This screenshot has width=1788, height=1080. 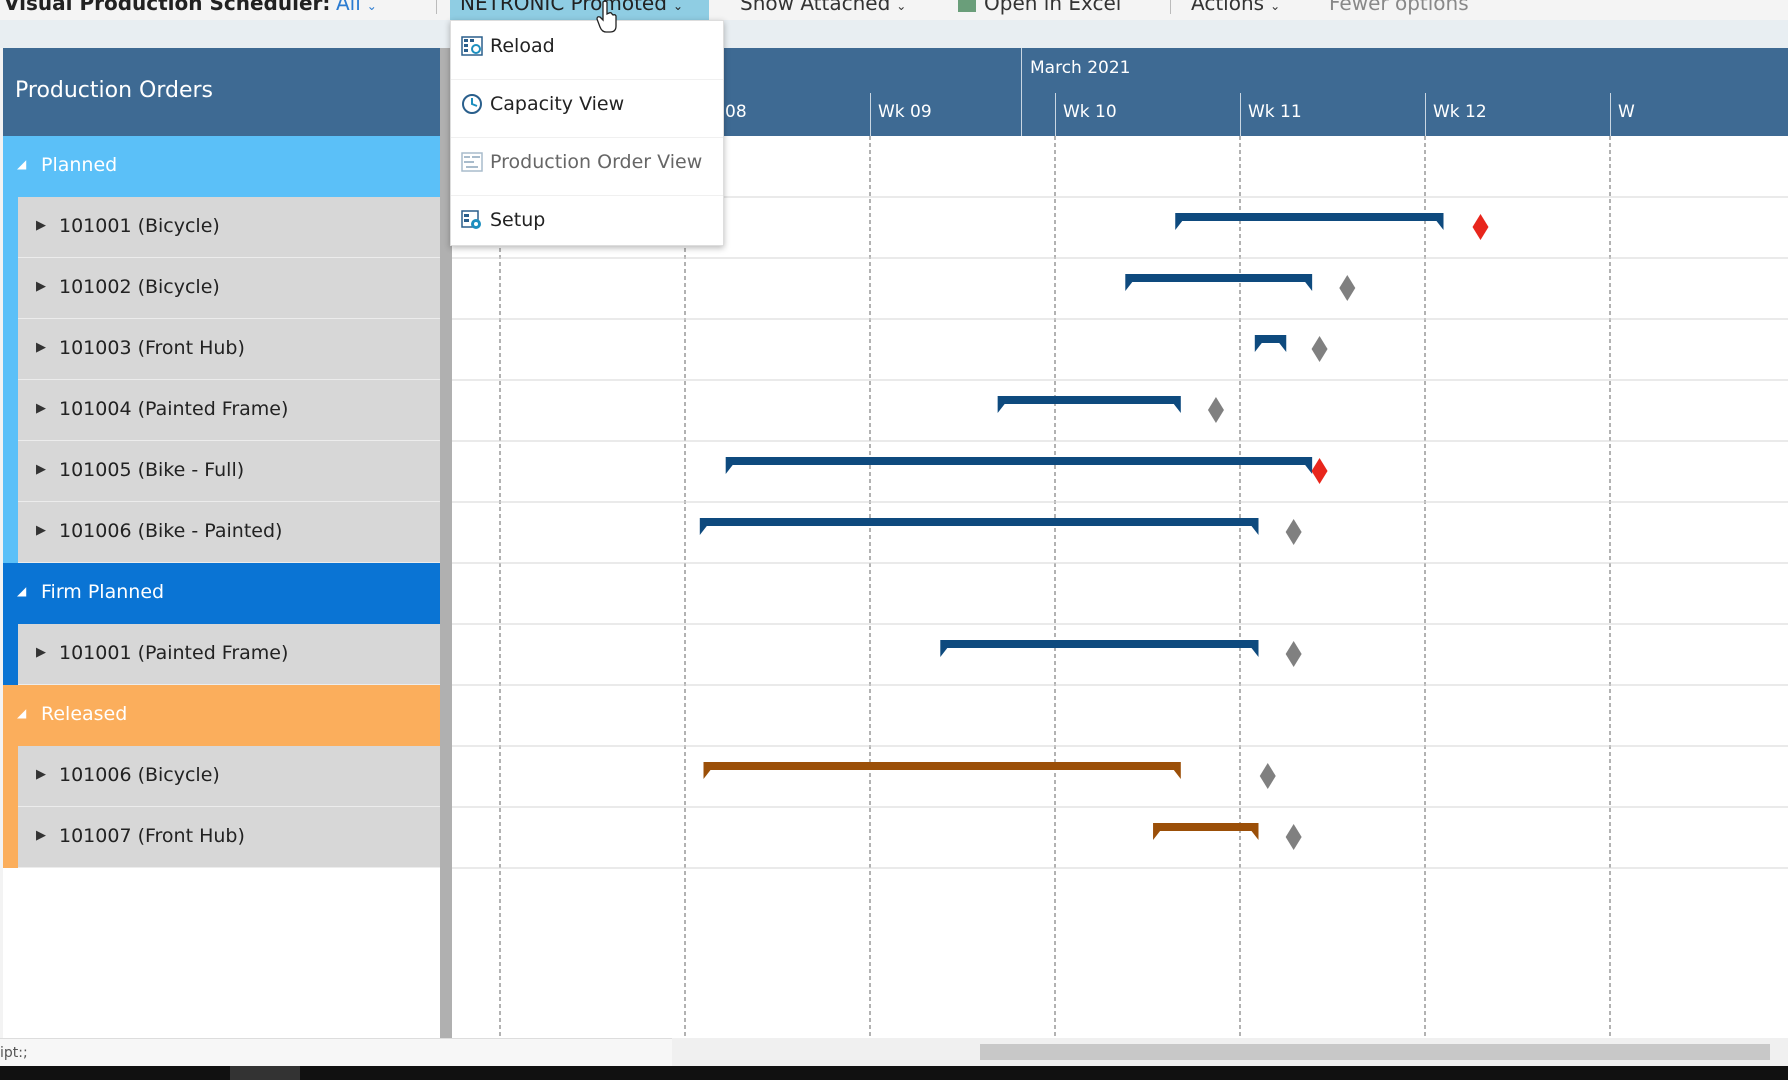 I want to click on week-label: Wk 10, so click(x=1090, y=112).